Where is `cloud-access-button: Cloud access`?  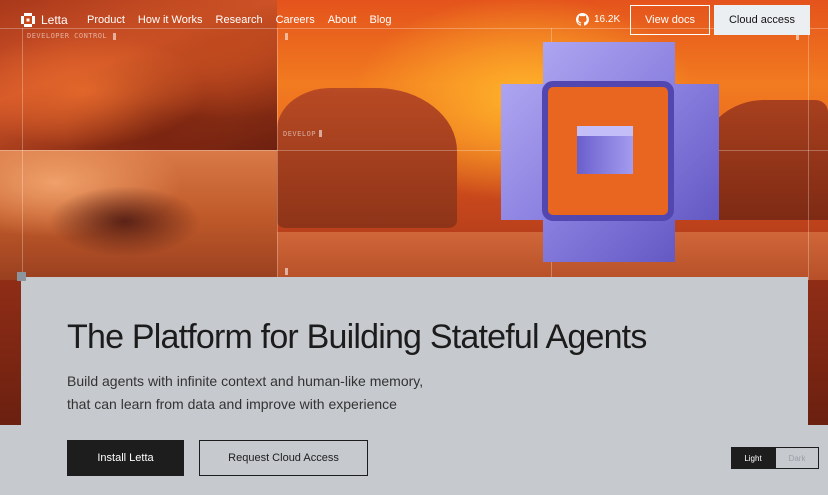
cloud-access-button: Cloud access is located at coordinates (762, 20).